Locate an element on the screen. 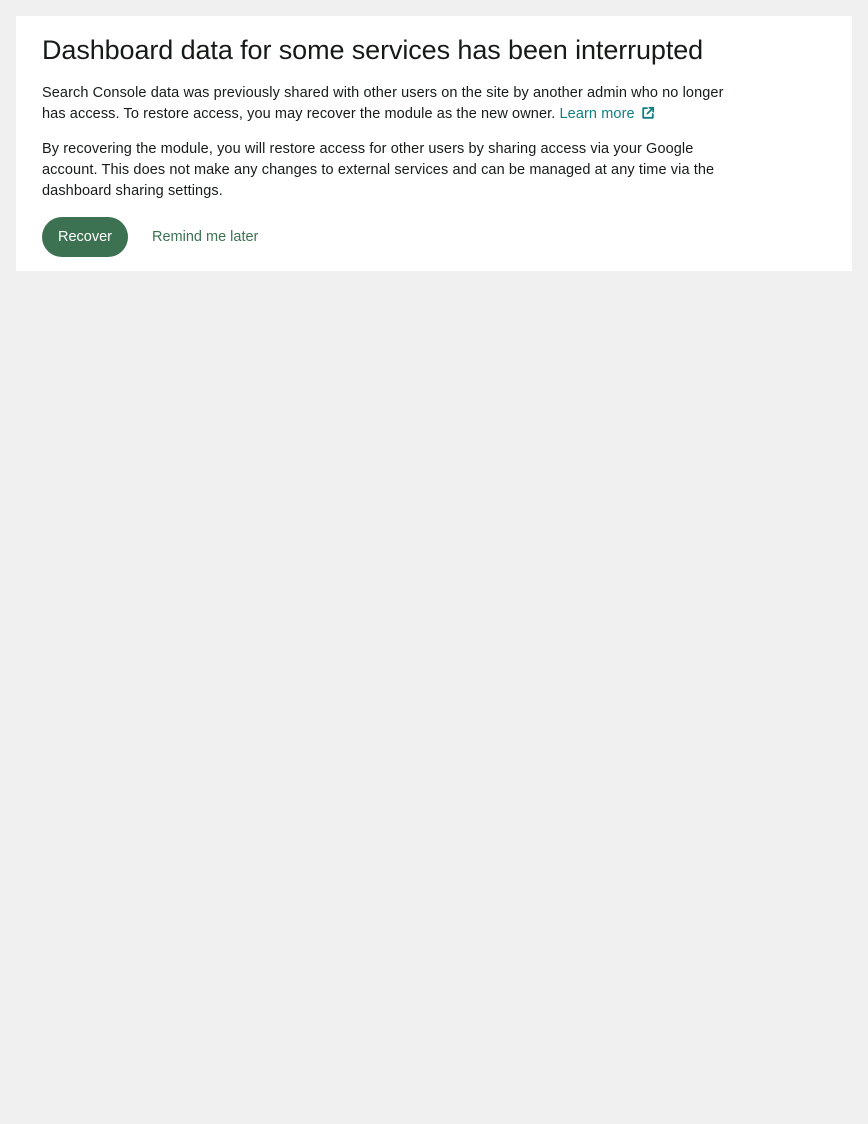 Image resolution: width=868 pixels, height=1124 pixels. notice-actions: Recover Remind me later is located at coordinates (434, 237).